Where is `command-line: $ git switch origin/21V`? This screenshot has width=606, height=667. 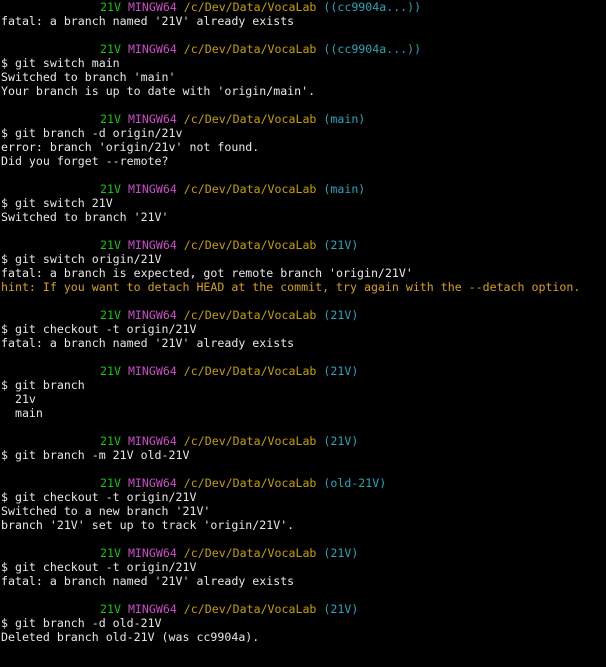
command-line: $ git switch origin/21V is located at coordinates (303, 259).